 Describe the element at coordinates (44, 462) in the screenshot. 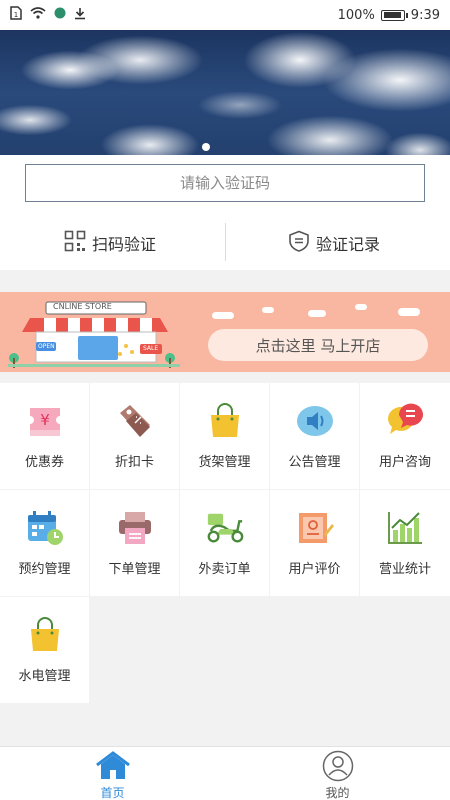

I see `grid-item-label: 优惠券` at that location.